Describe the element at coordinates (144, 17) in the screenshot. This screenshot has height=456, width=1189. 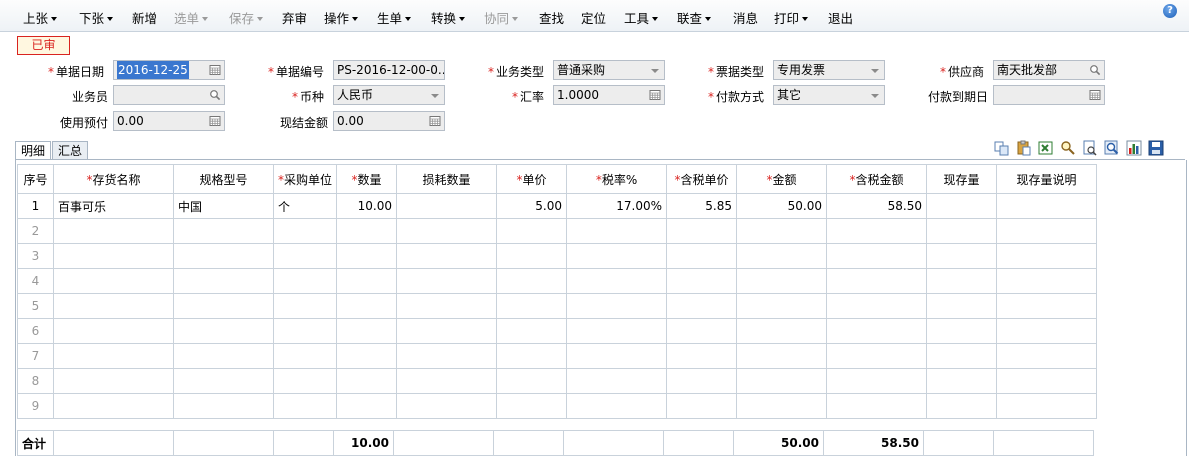
I see `toolbar-item-2: 新增` at that location.